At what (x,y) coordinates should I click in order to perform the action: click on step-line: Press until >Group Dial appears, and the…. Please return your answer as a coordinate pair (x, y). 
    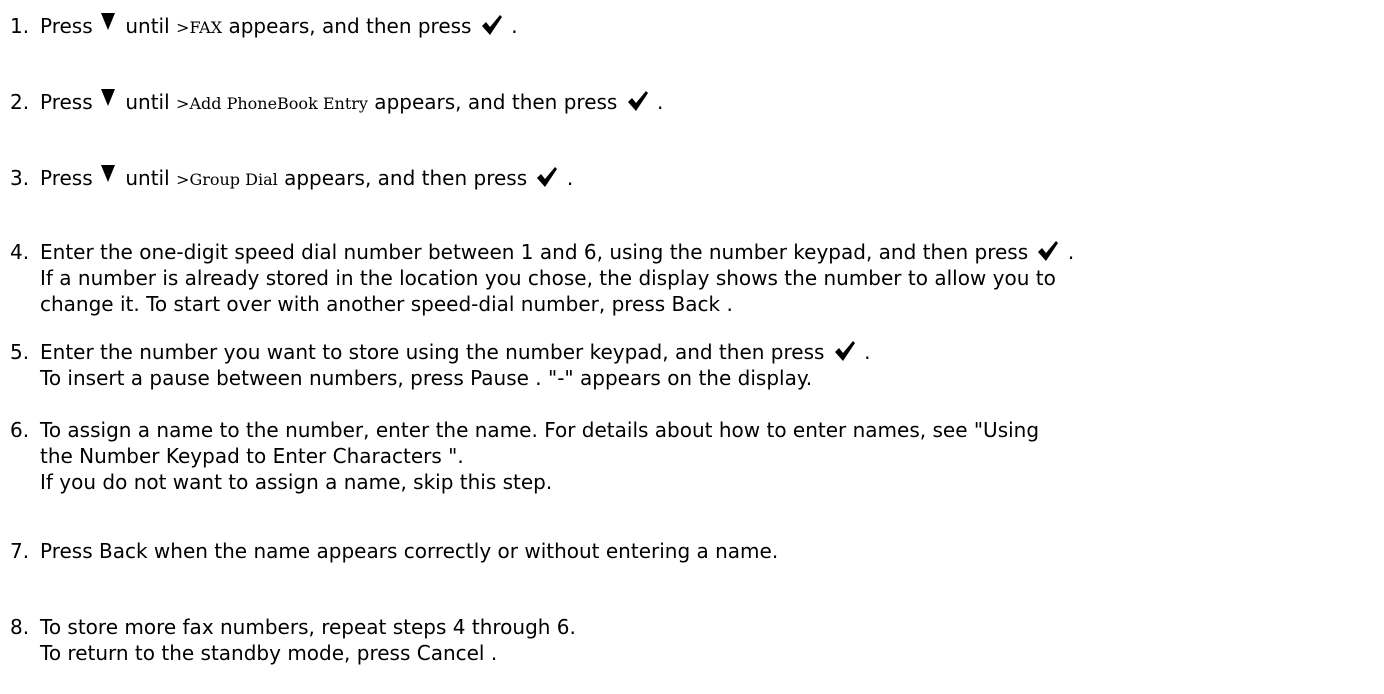
    Looking at the image, I should click on (306, 178).